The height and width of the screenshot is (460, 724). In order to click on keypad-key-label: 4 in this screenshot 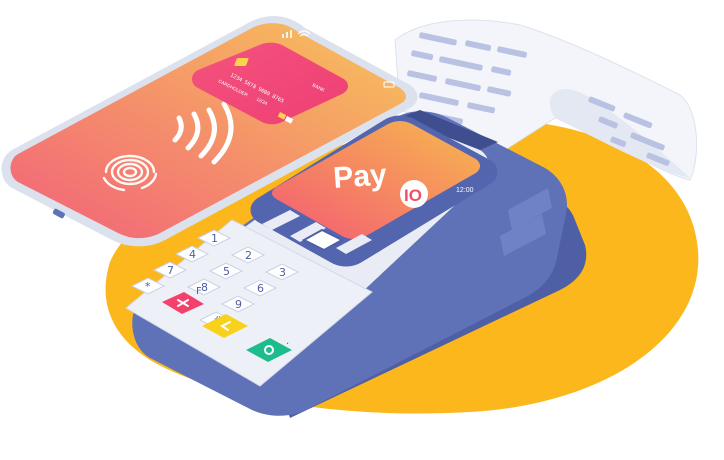, I will do `click(192, 254)`.